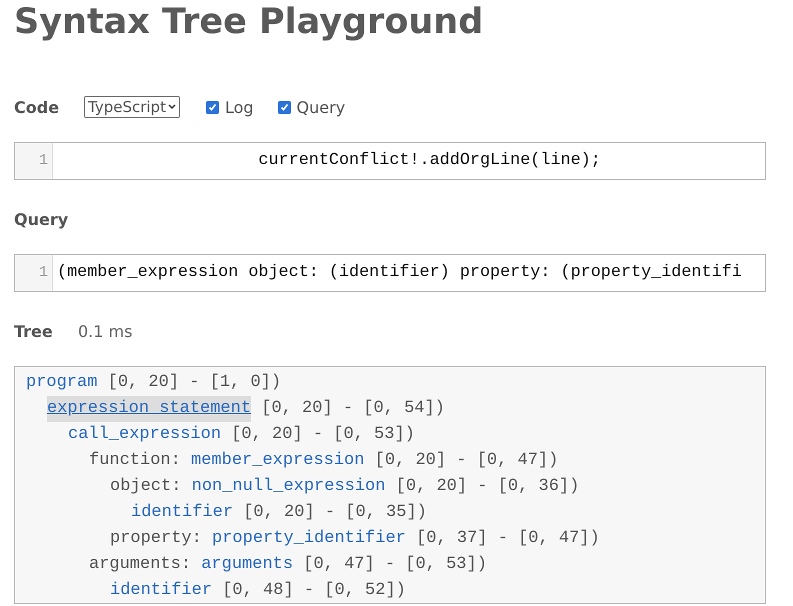 Image resolution: width=793 pixels, height=606 pixels. What do you see at coordinates (334, 513) in the screenshot?
I see `node-range: [0, 20] - [0, 35])` at bounding box center [334, 513].